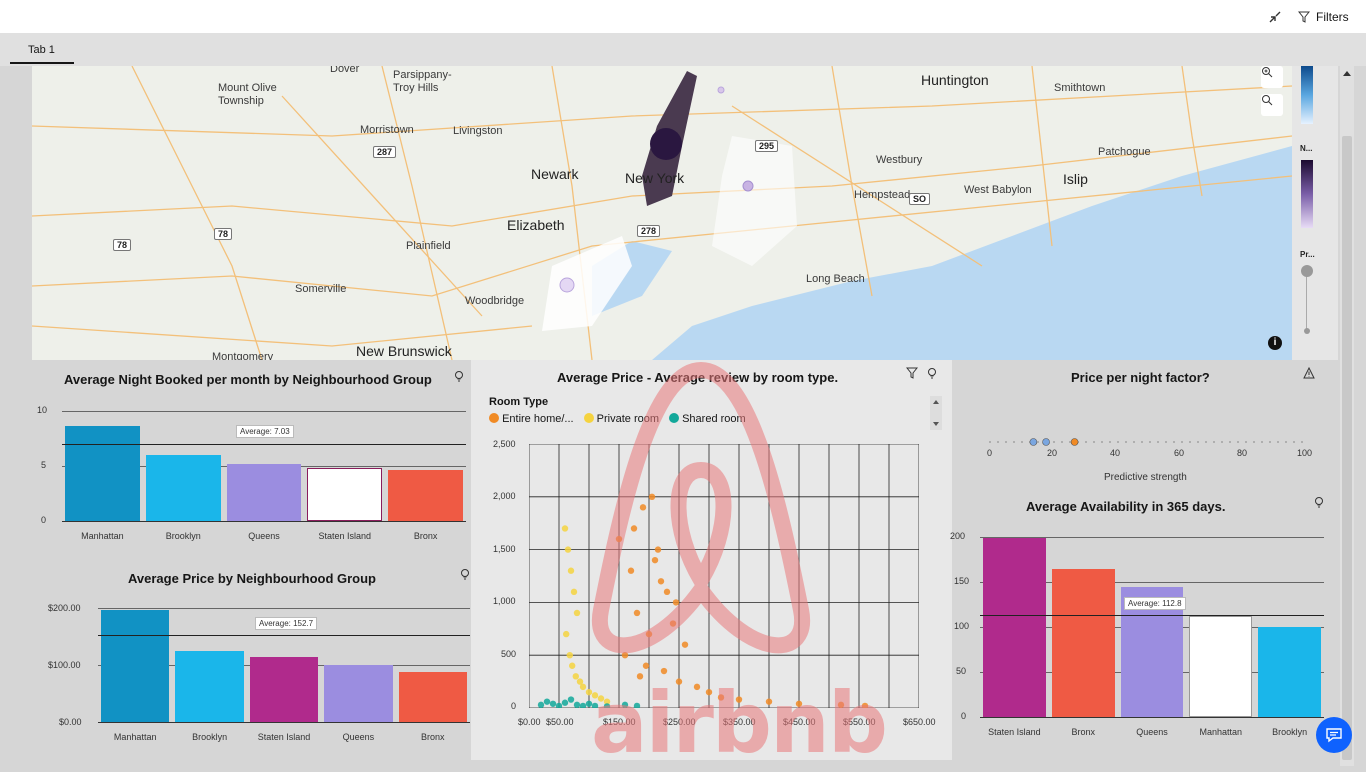 The width and height of the screenshot is (1366, 772). I want to click on chat-button, so click(1334, 735).